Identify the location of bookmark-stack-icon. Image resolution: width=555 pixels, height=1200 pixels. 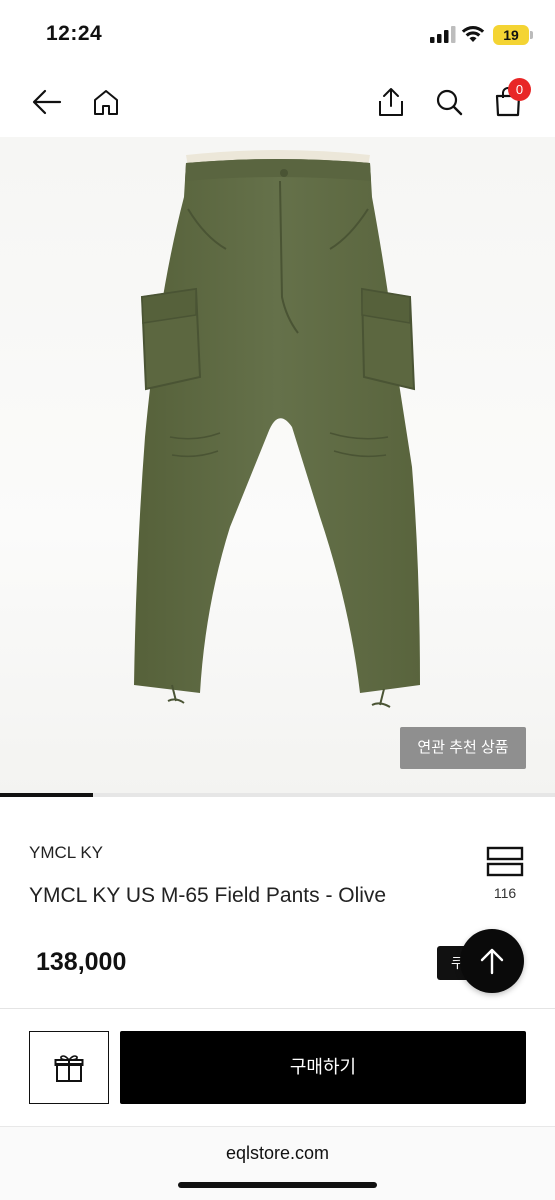
(505, 861).